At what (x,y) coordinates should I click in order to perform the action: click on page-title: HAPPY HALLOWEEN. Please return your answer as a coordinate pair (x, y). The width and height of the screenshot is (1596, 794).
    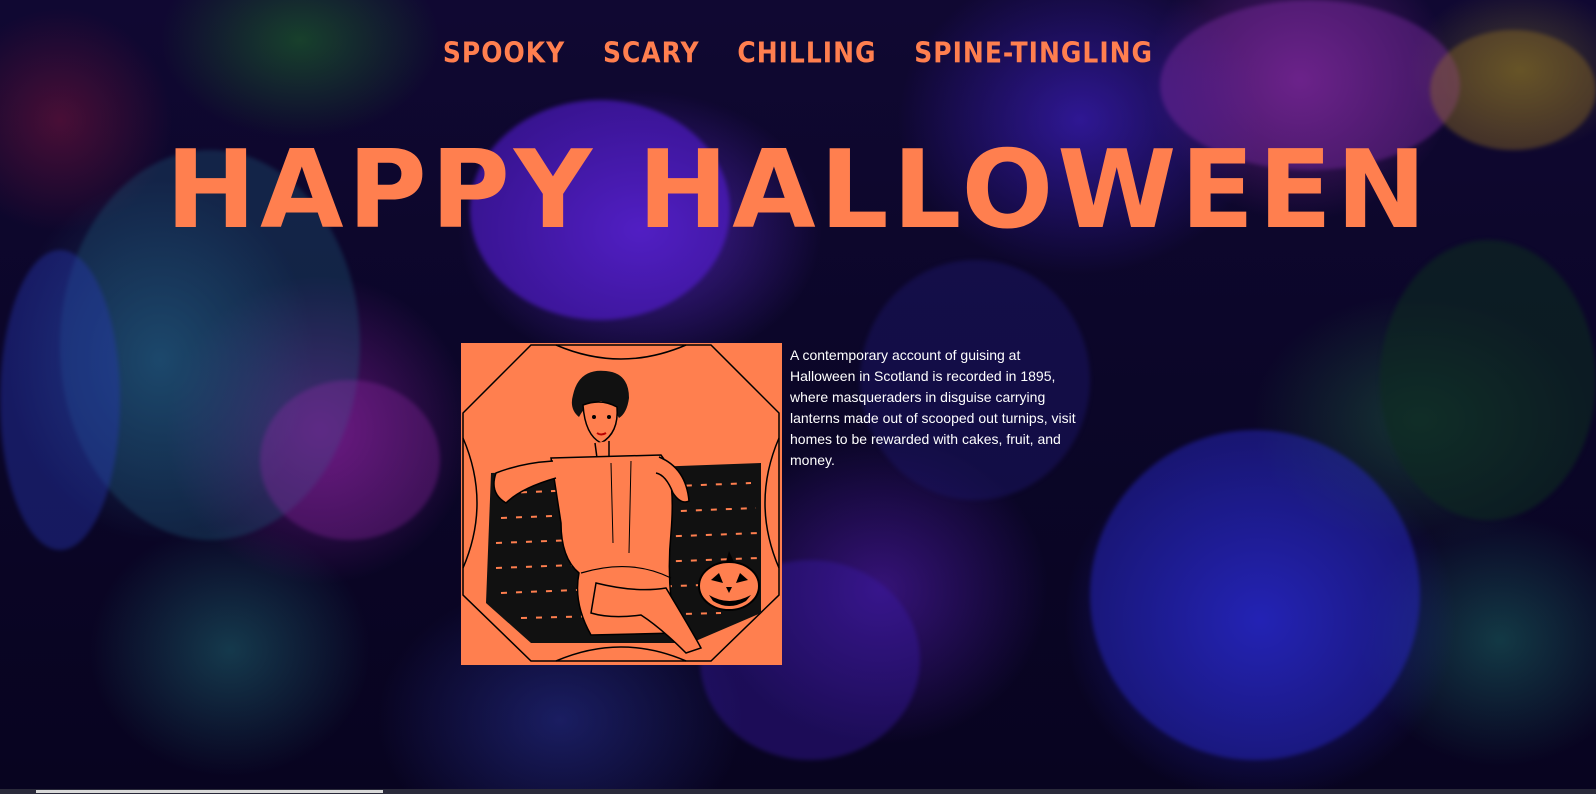
    Looking at the image, I should click on (798, 190).